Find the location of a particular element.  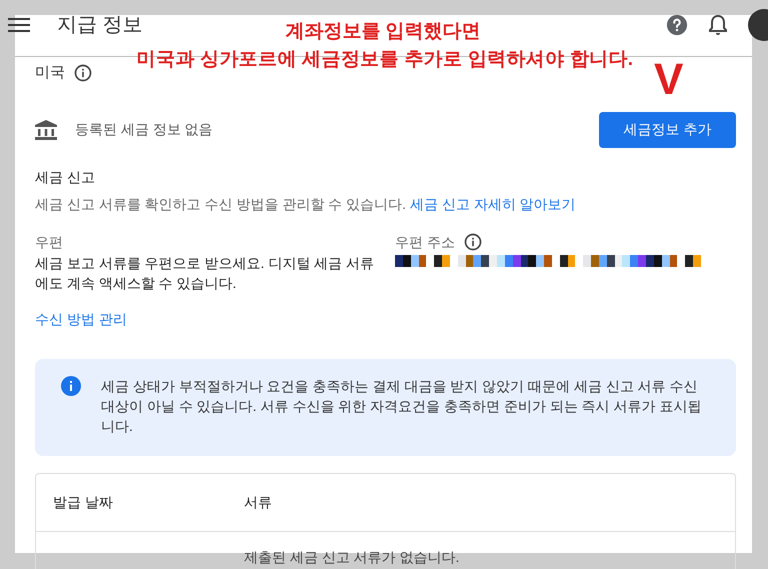

annotation-text: 계좌정보를 입력했다면 is located at coordinates (383, 32).